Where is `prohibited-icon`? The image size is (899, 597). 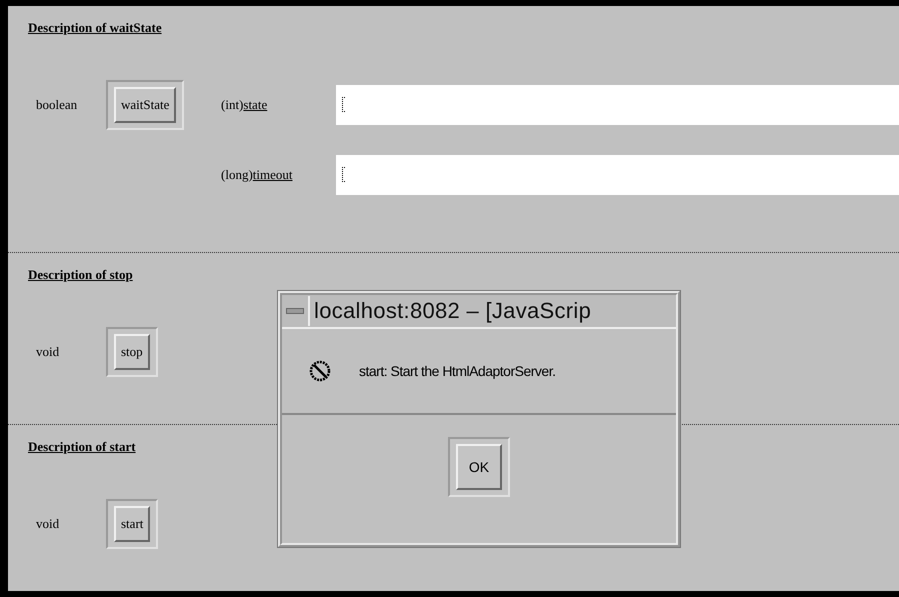
prohibited-icon is located at coordinates (320, 371).